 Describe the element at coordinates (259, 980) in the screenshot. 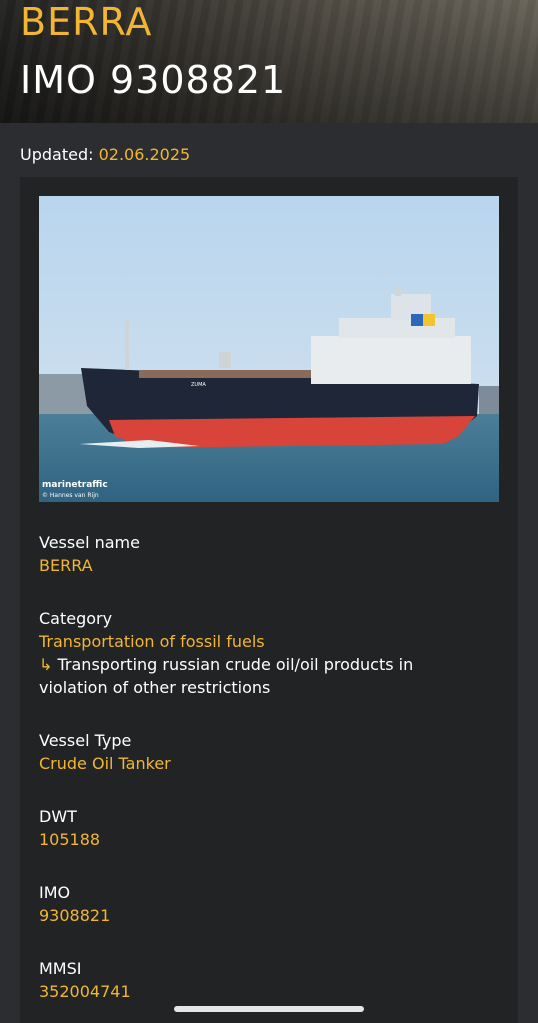

I see `field-mmsi: MMSI 352004741` at that location.